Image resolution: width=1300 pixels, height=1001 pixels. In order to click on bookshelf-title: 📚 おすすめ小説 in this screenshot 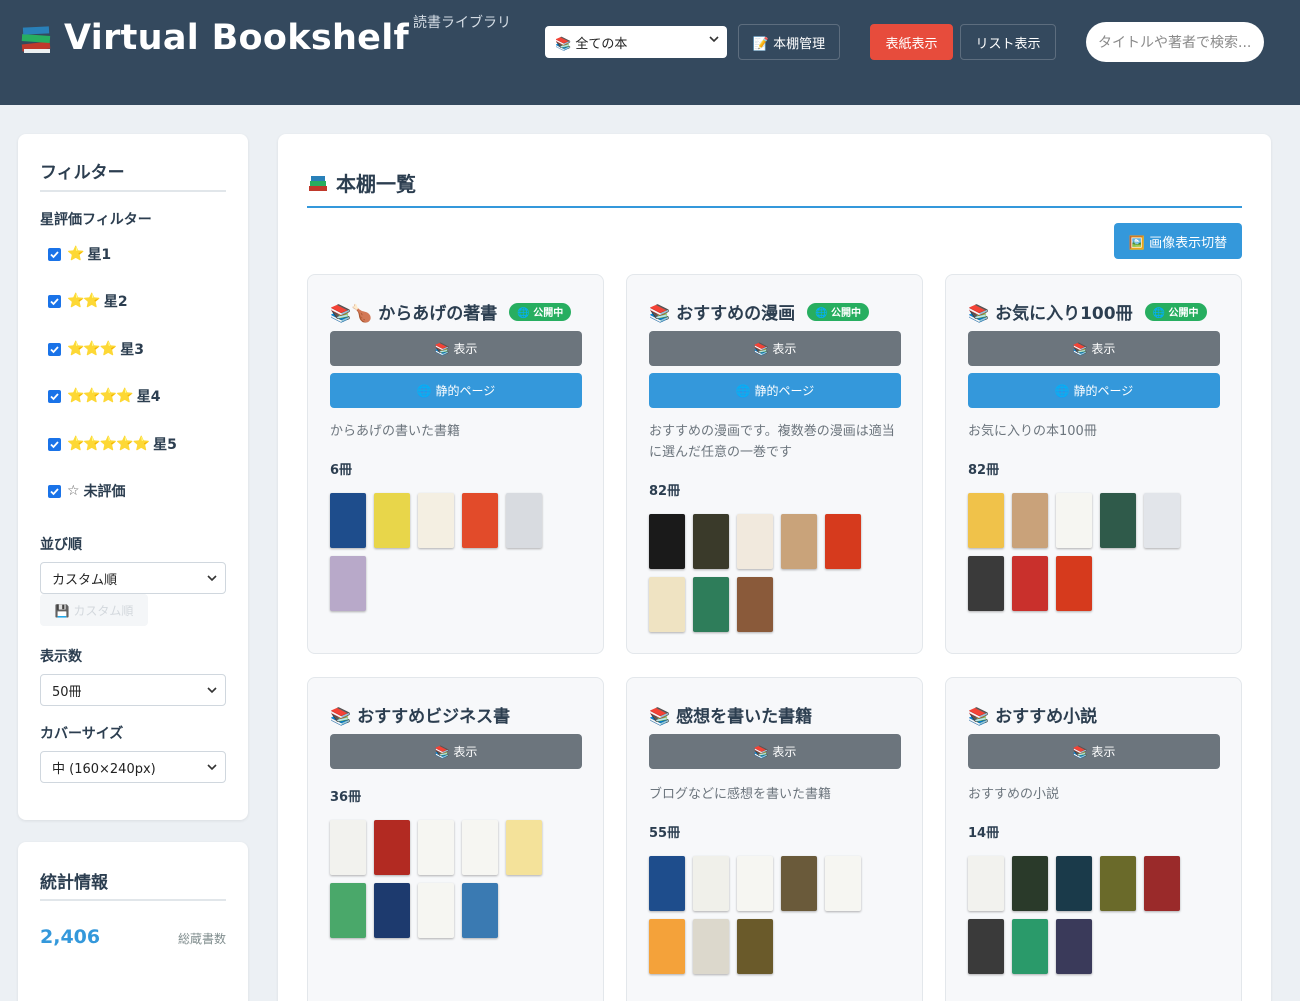, I will do `click(1032, 714)`.